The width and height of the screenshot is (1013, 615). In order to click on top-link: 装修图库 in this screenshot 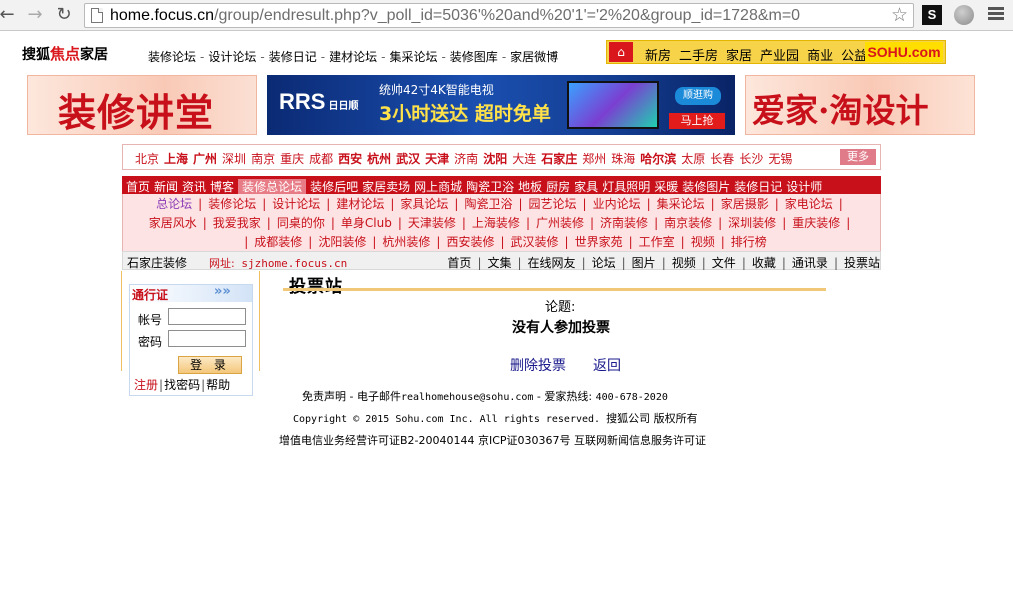, I will do `click(474, 57)`.